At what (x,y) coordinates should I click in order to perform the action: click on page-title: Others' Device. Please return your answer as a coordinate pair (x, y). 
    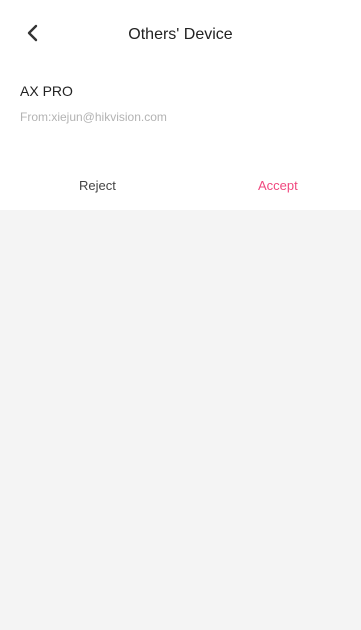
    Looking at the image, I should click on (180, 34).